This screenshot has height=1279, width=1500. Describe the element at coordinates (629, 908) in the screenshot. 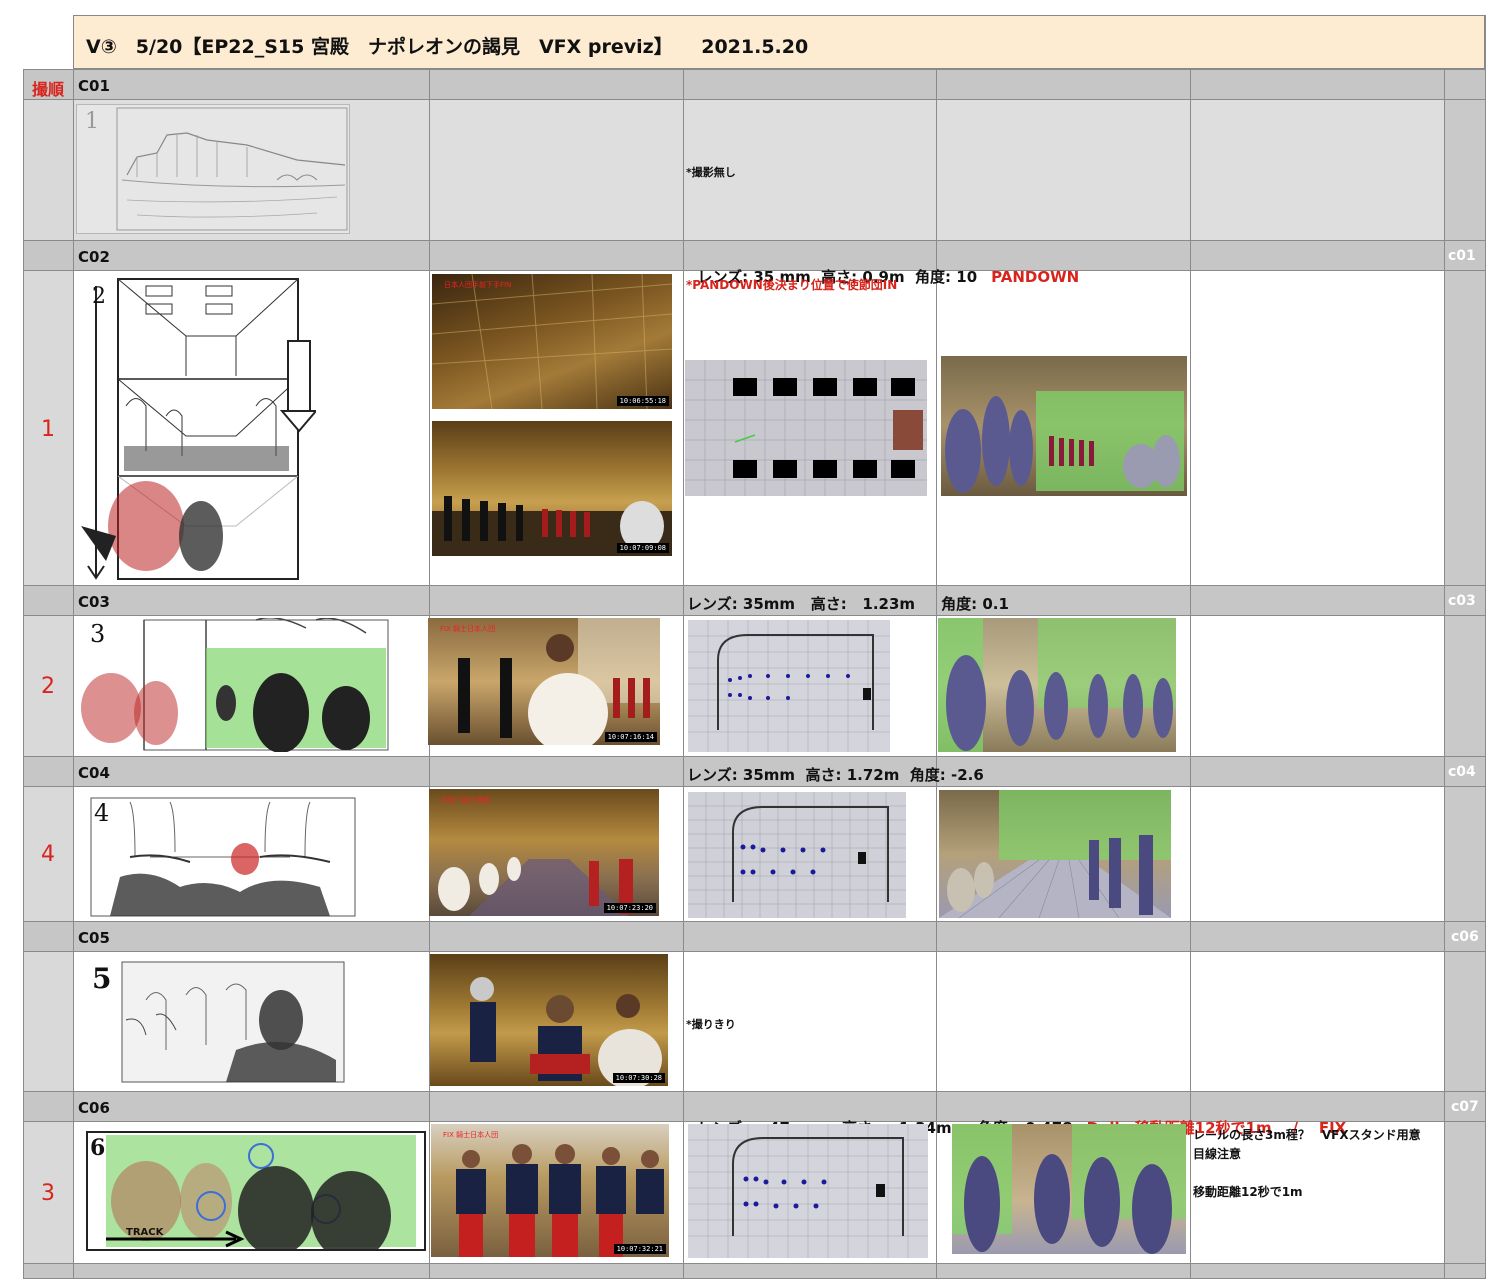

I see `timecode: 10:07:23:20` at that location.